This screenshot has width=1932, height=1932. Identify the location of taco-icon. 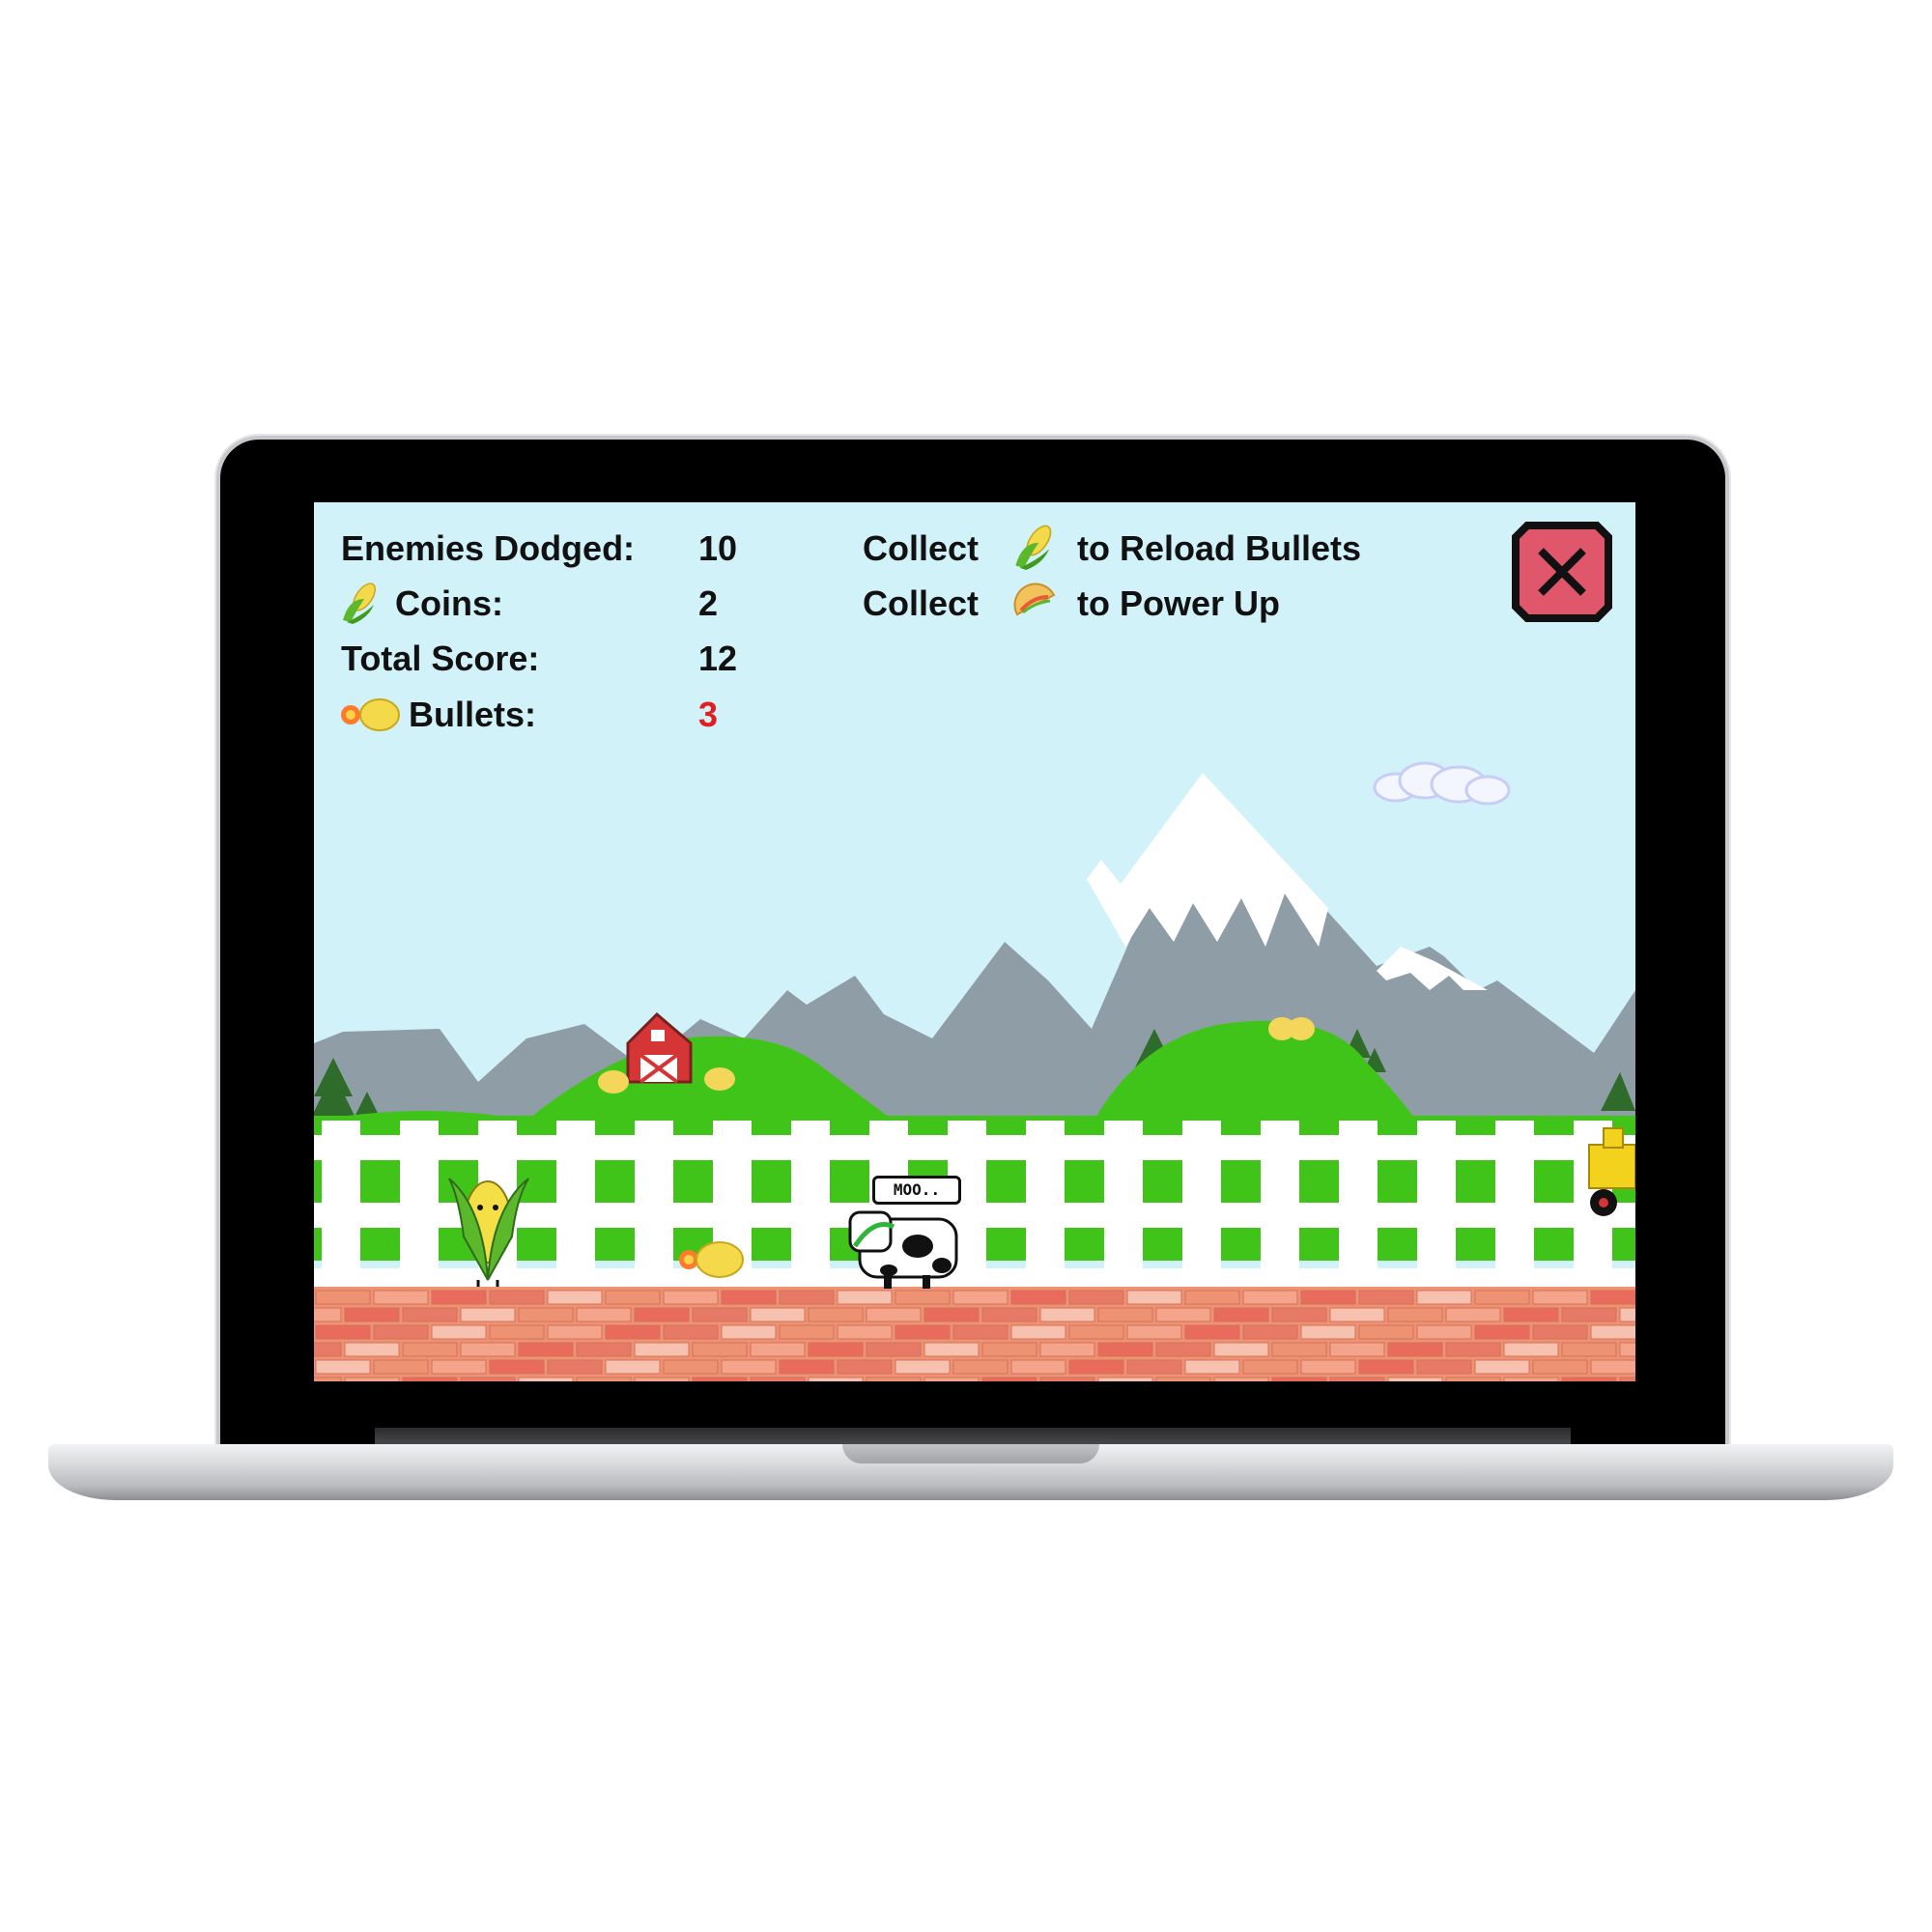
(1034, 599).